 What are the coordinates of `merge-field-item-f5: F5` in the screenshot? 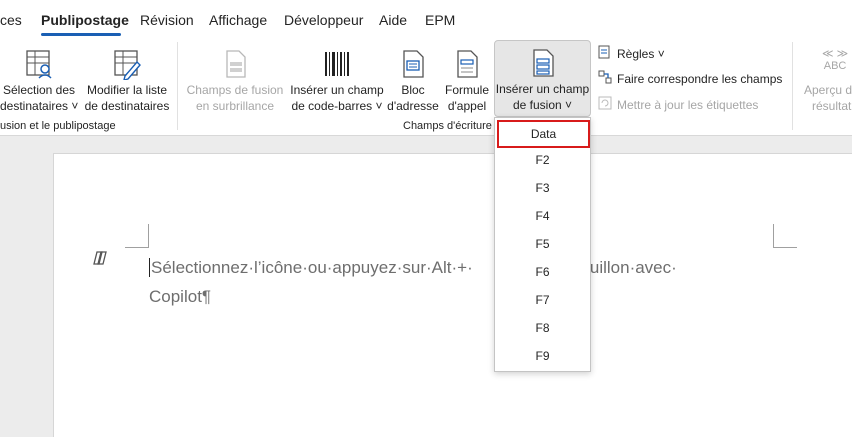 It's located at (542, 244).